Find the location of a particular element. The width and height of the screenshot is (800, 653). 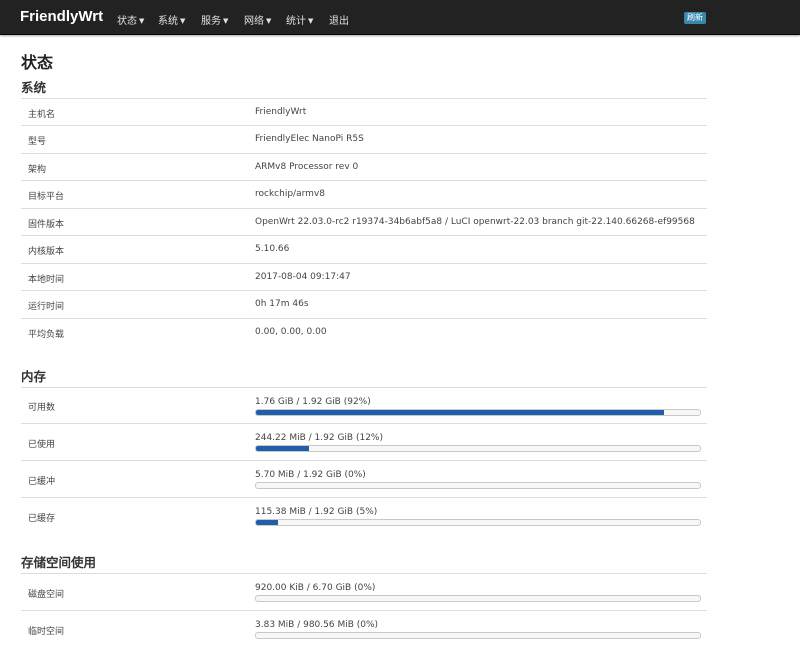

table-row: 运行时间 0h 17m 46s is located at coordinates (364, 304).